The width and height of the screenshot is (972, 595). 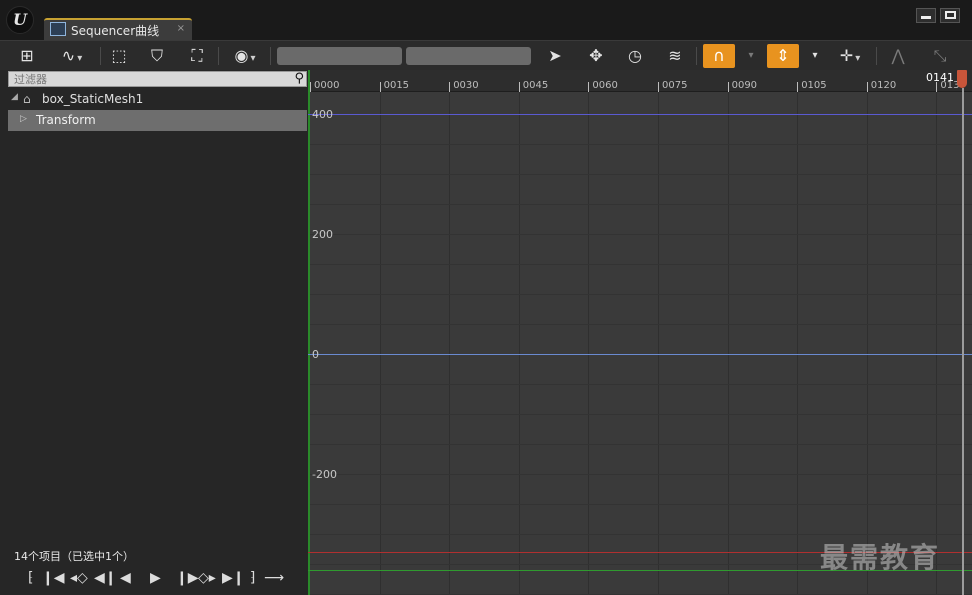 What do you see at coordinates (155, 578) in the screenshot?
I see `play-forward-icon: ▶` at bounding box center [155, 578].